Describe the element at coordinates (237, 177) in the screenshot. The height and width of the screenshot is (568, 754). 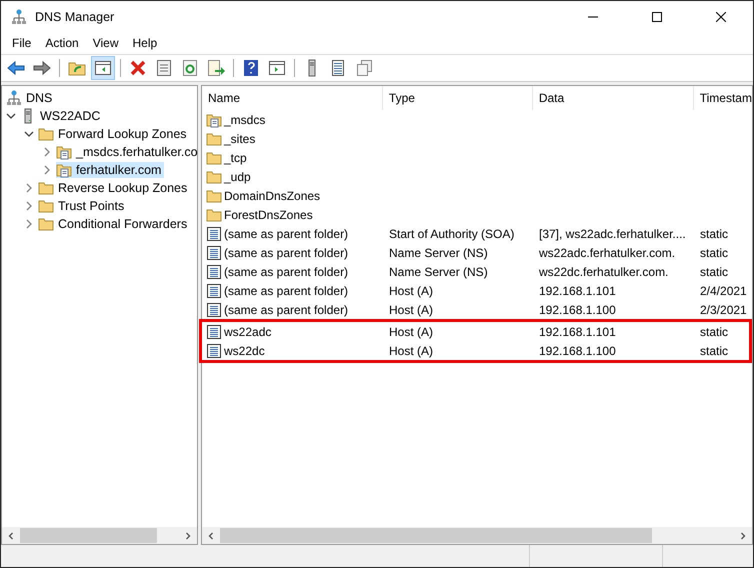
I see `table-cell: _udp` at that location.